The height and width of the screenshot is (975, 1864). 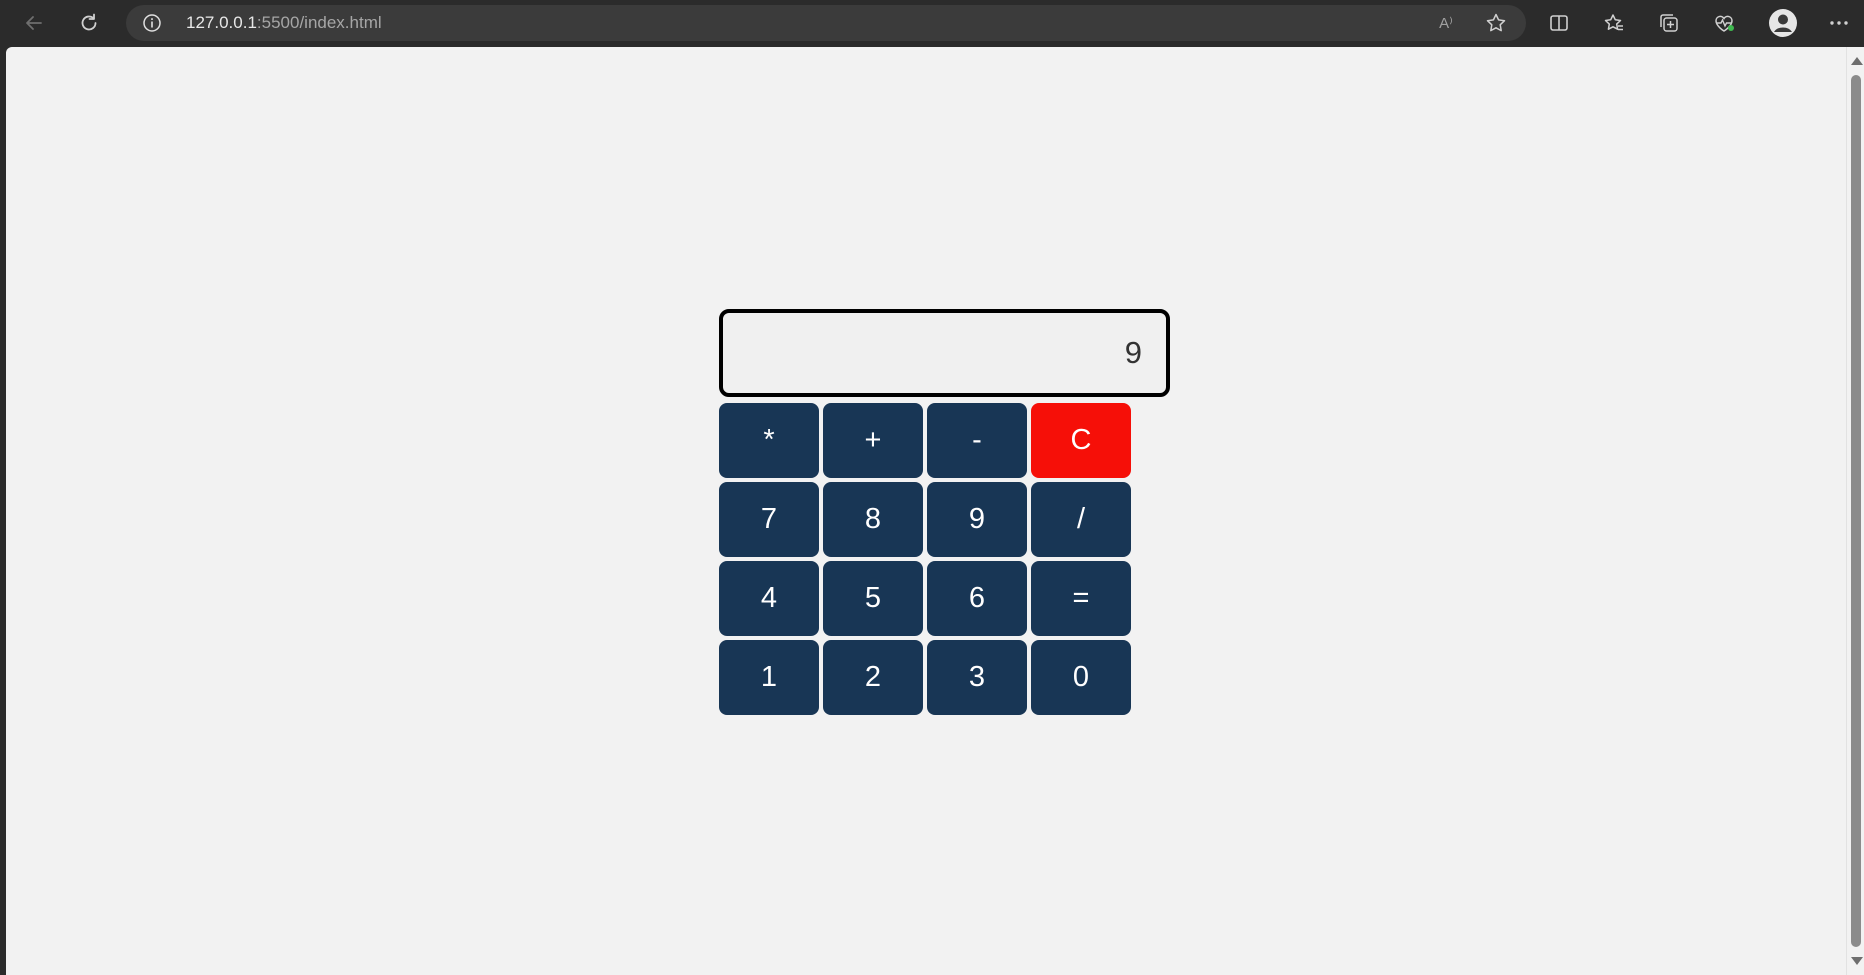 I want to click on more-menu-icon, so click(x=1839, y=23).